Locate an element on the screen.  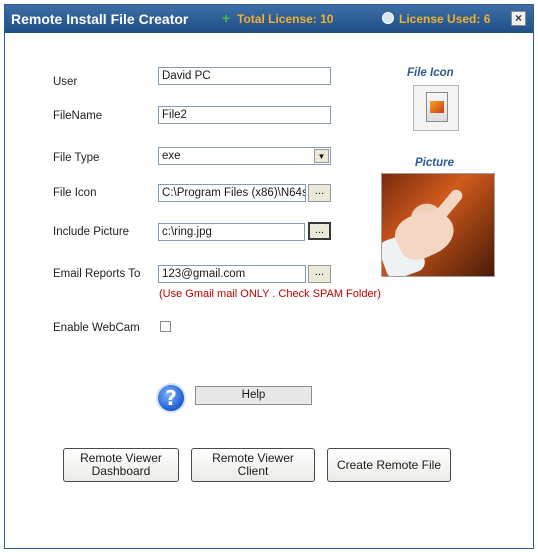
picture-path-field: c:\ring.jpg is located at coordinates (231, 232).